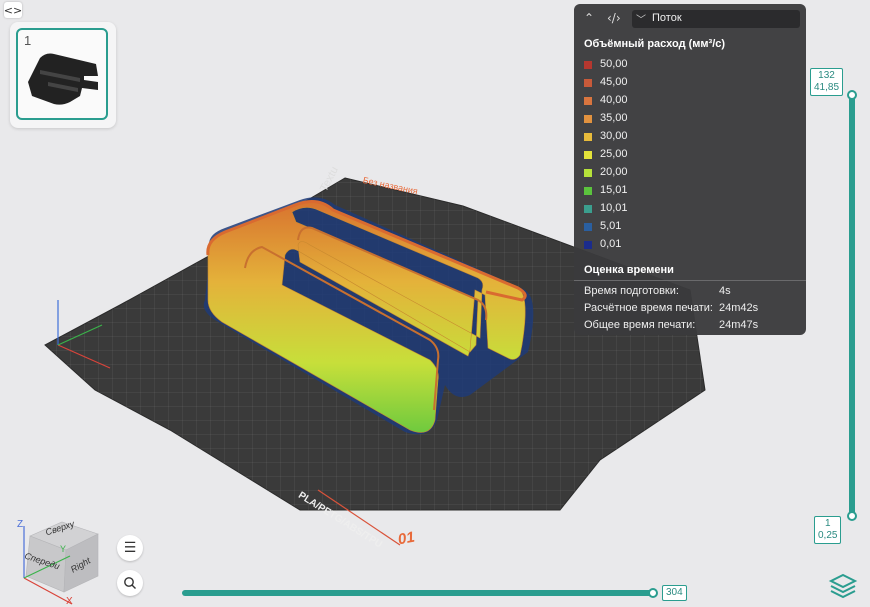 The height and width of the screenshot is (607, 870). What do you see at coordinates (852, 516) in the screenshot?
I see `layer-slider-bottom-handle` at bounding box center [852, 516].